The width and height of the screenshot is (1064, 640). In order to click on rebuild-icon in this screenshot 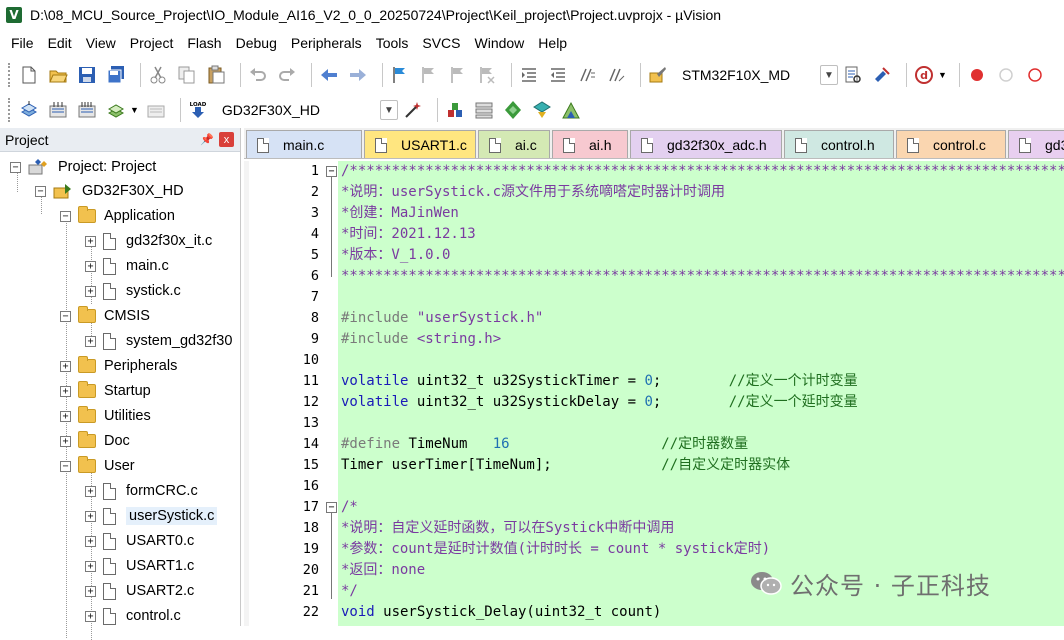, I will do `click(87, 110)`.